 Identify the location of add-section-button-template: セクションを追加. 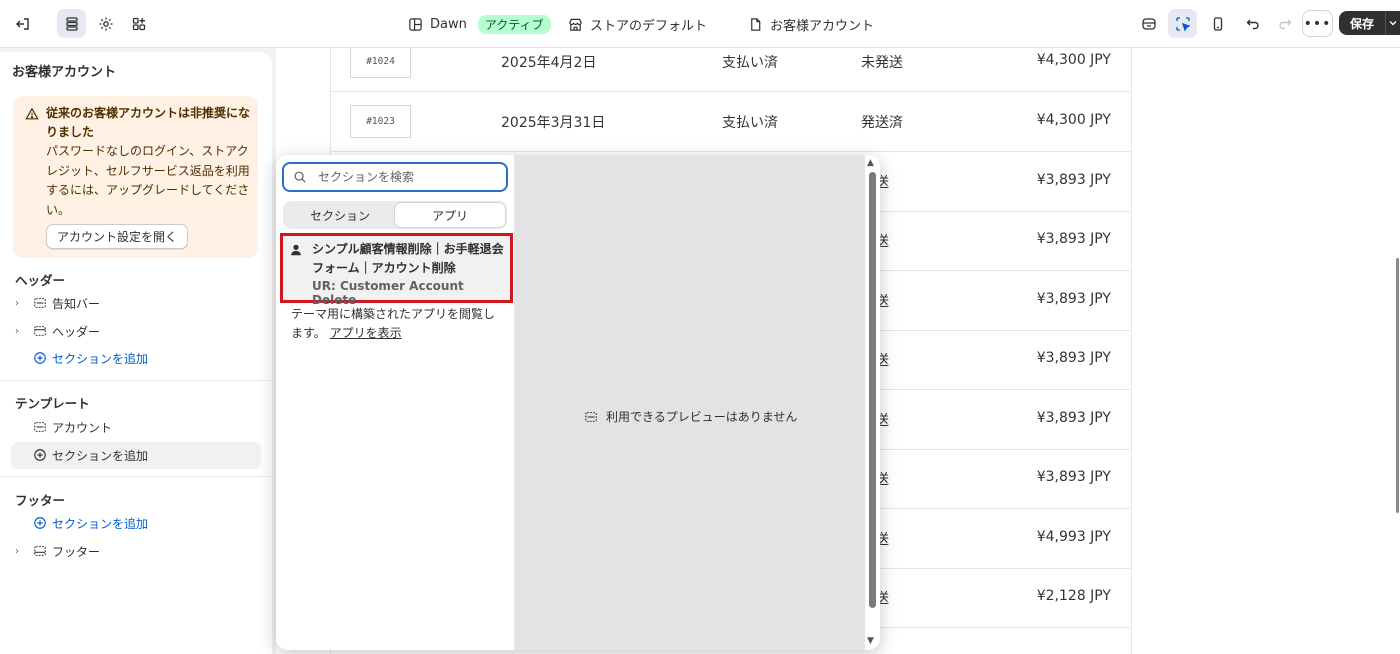
(81, 455).